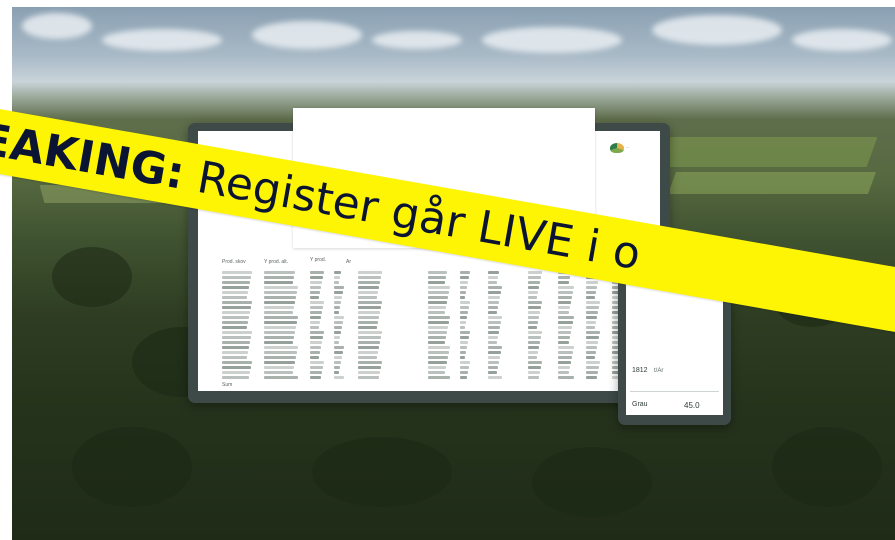  What do you see at coordinates (827, 467) in the screenshot?
I see `tree` at bounding box center [827, 467].